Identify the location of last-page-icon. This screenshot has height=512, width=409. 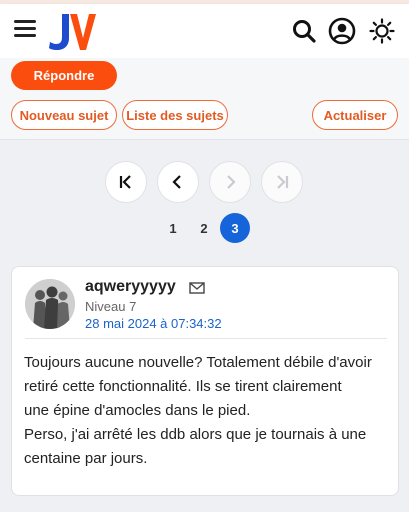
(283, 182).